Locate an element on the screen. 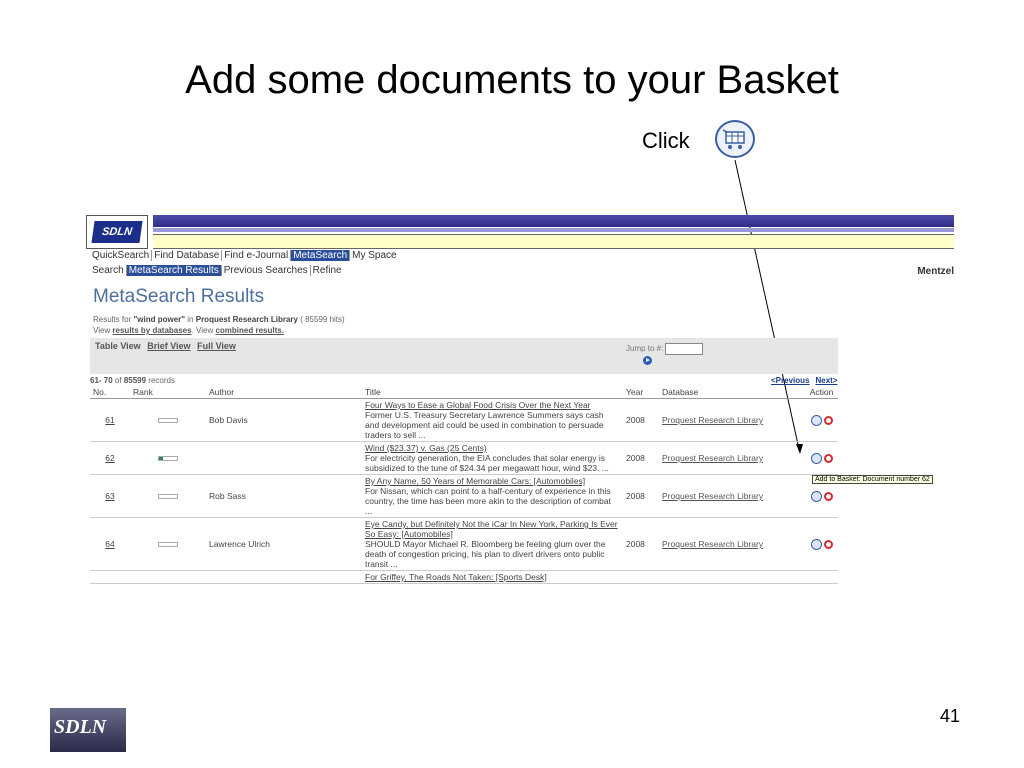 The height and width of the screenshot is (768, 1024). tab-quicksearch: QuickSearch is located at coordinates (121, 255).